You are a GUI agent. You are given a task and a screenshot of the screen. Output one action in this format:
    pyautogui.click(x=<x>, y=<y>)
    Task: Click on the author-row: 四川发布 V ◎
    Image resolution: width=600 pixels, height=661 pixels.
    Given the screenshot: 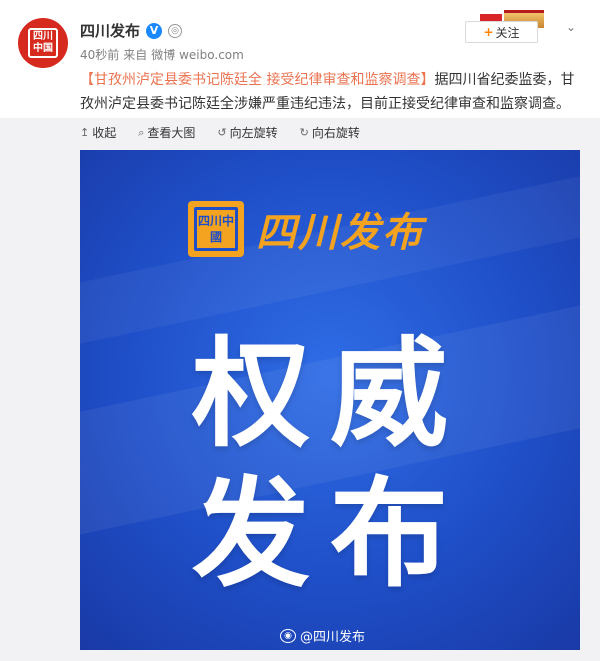 What is the action you would take?
    pyautogui.click(x=131, y=30)
    